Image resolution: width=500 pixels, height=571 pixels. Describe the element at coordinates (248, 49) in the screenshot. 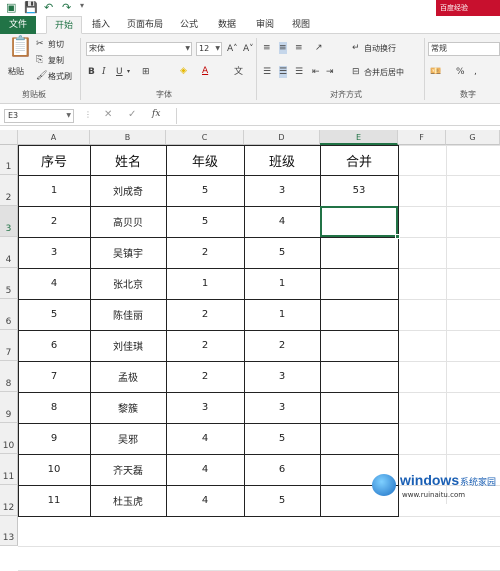

I see `decrease-font-icon: A˅` at that location.